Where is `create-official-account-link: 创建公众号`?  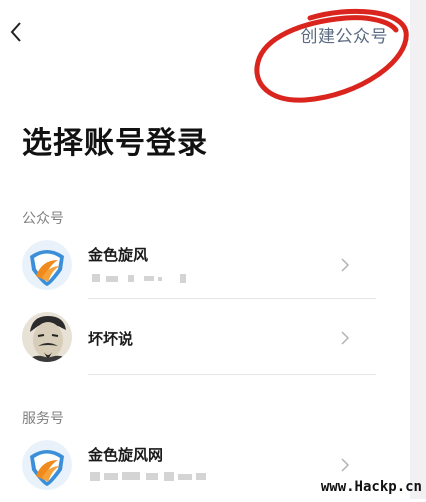
create-official-account-link: 创建公众号 is located at coordinates (345, 34).